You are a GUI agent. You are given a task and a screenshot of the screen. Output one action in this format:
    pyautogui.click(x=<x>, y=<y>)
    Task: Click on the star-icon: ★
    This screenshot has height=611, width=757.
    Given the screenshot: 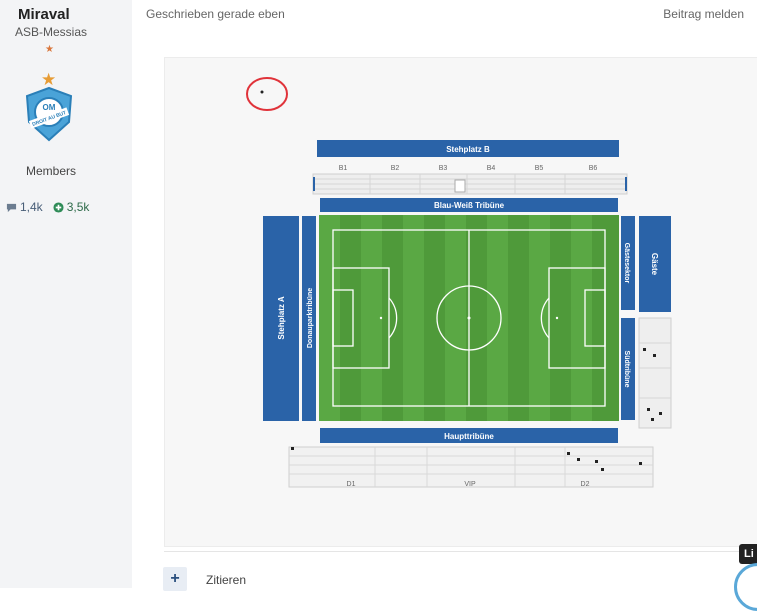 What is the action you would take?
    pyautogui.click(x=49, y=49)
    